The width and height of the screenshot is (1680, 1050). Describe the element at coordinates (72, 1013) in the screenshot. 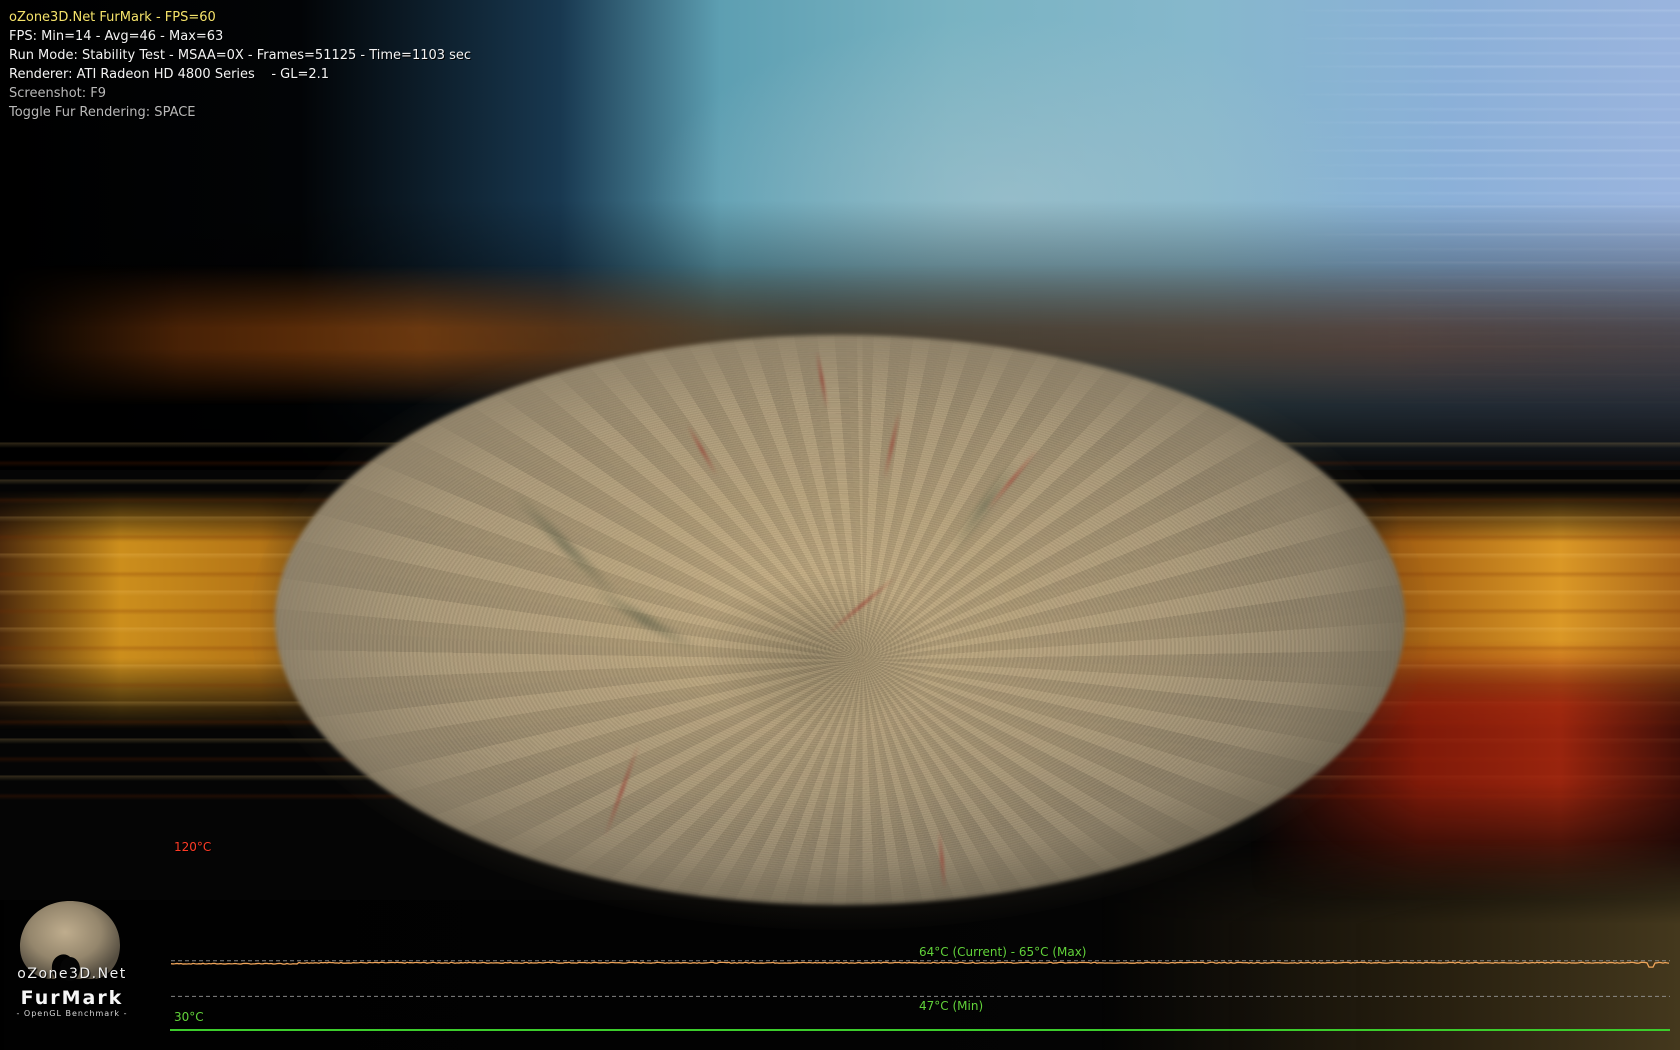

I see `logo-subtitle: - OpenGL Benchmark -` at that location.